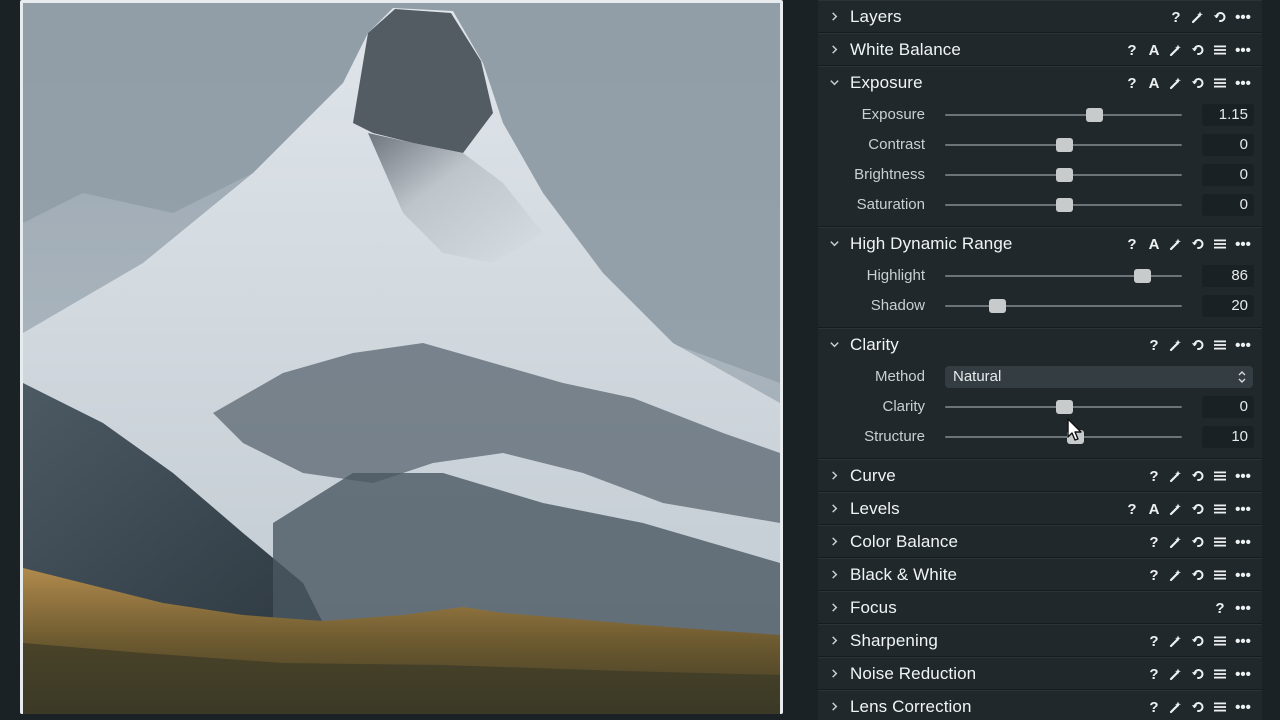  What do you see at coordinates (1040, 673) in the screenshot?
I see `tool-header: Noise Reduction? •••` at bounding box center [1040, 673].